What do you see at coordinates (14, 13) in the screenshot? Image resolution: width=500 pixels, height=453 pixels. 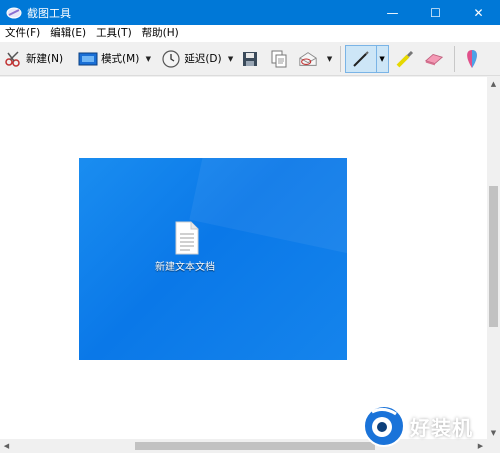 I see `snipping-tool-app-icon` at bounding box center [14, 13].